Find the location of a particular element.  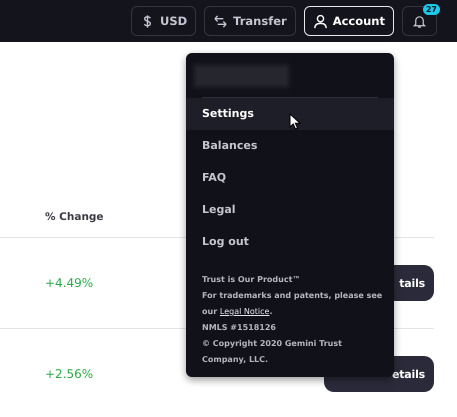

notification-count: 27 is located at coordinates (431, 9).